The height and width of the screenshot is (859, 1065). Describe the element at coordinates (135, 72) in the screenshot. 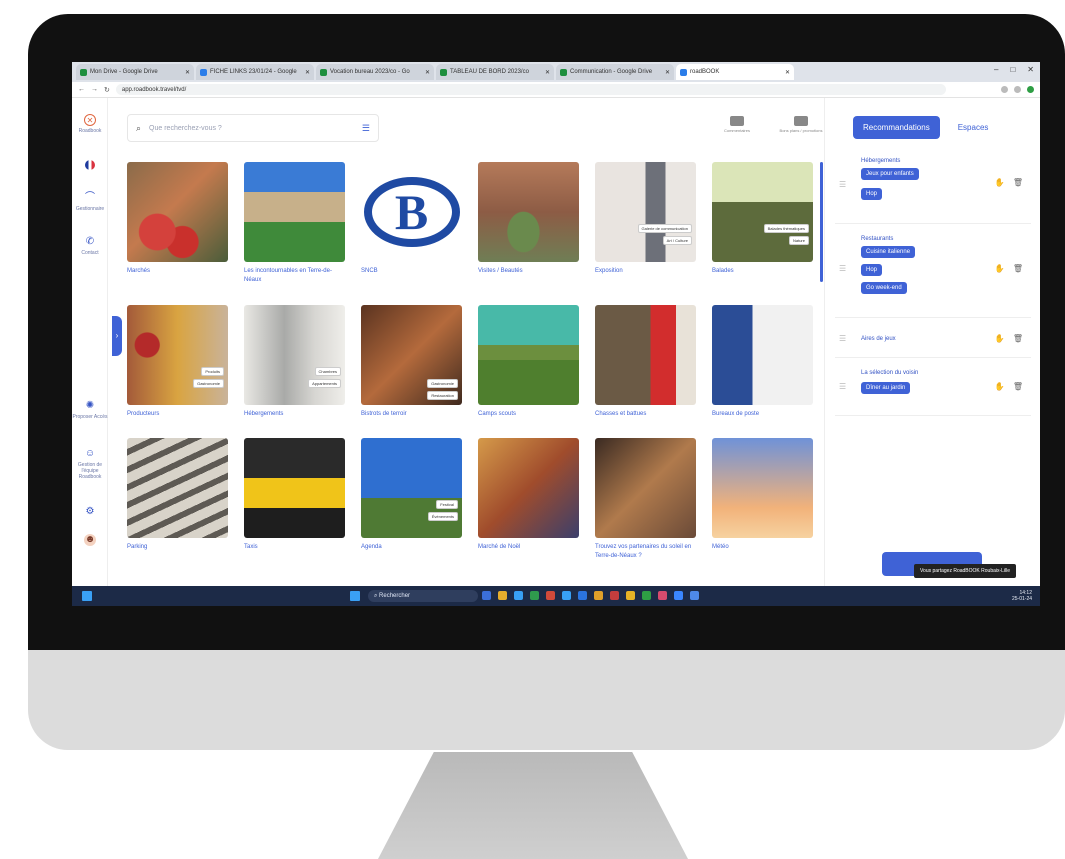

I see `browser-tab: Mon Drive - Google Drive ✕` at that location.